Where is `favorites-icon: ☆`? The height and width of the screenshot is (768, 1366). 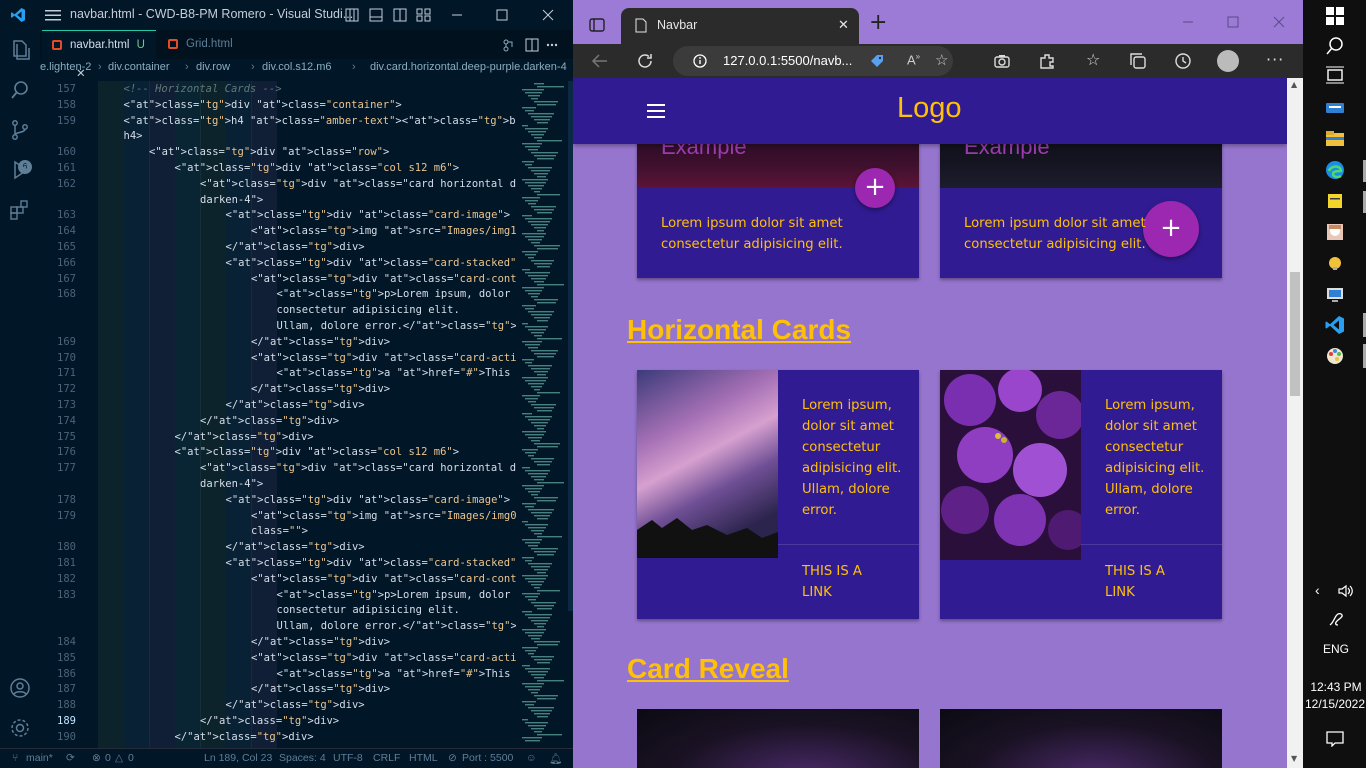
favorites-icon: ☆ is located at coordinates (1093, 59).